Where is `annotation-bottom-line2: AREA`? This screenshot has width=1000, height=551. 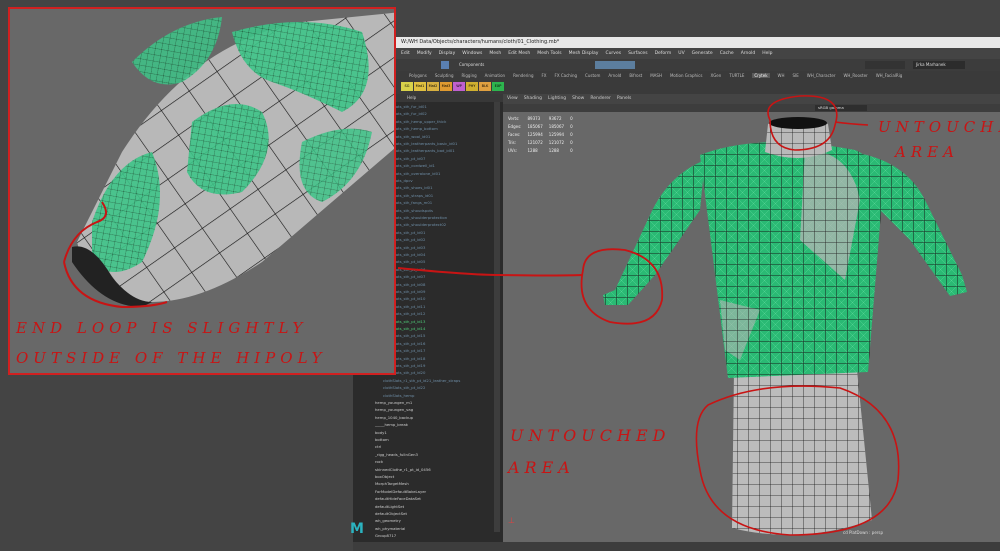
annotation-bottom-line2: AREA is located at coordinates (541, 467).